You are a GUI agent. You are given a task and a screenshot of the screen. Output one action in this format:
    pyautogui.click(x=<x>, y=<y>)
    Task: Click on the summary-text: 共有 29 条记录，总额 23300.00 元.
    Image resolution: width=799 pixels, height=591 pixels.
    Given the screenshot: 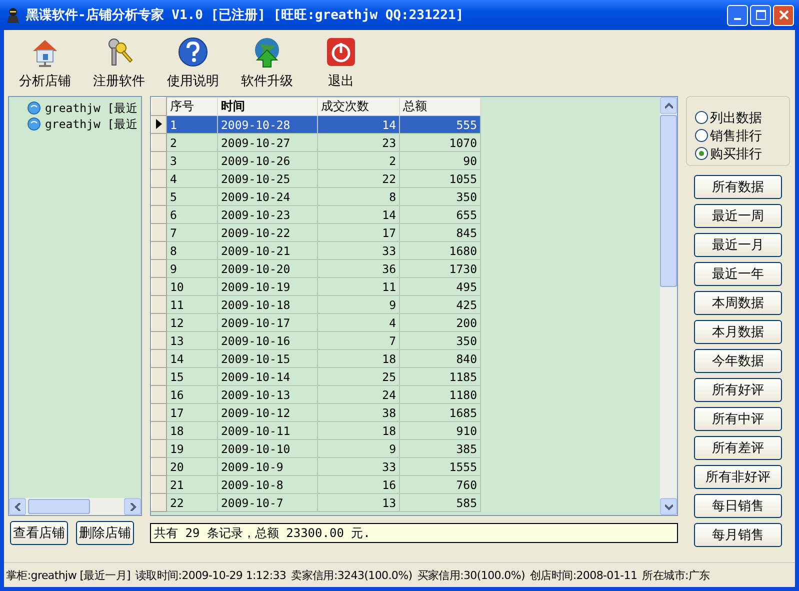 What is the action you would take?
    pyautogui.click(x=414, y=533)
    